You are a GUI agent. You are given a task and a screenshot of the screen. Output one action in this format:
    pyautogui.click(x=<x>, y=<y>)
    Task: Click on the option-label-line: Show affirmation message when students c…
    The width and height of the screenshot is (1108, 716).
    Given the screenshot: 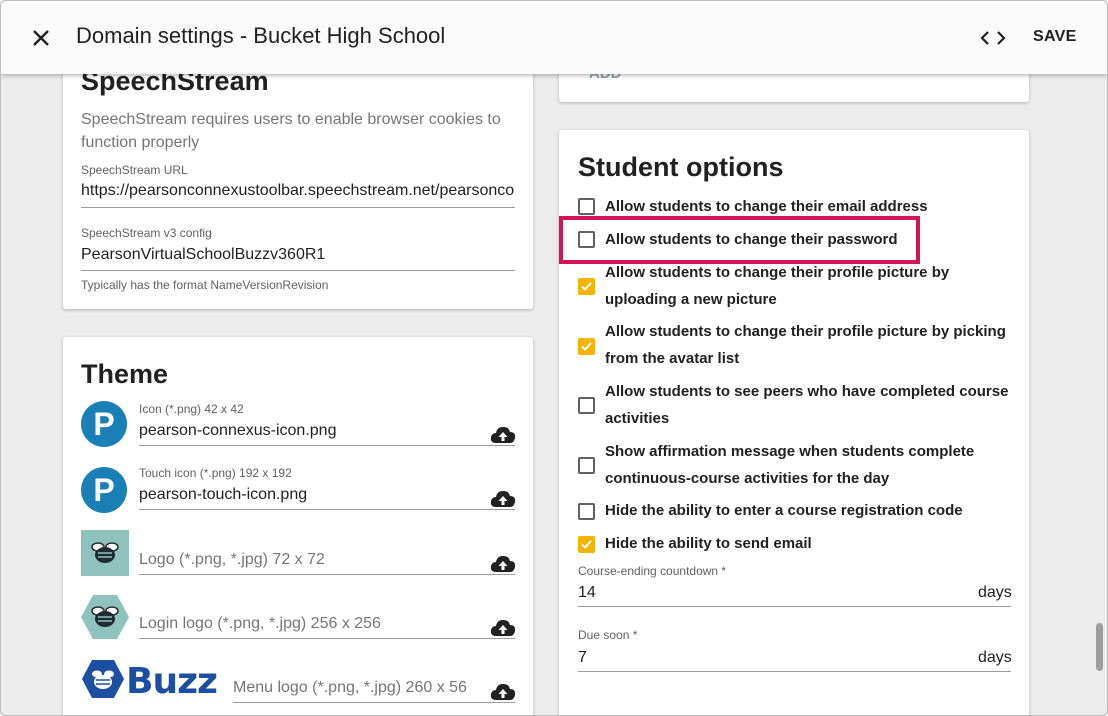 What is the action you would take?
    pyautogui.click(x=790, y=451)
    